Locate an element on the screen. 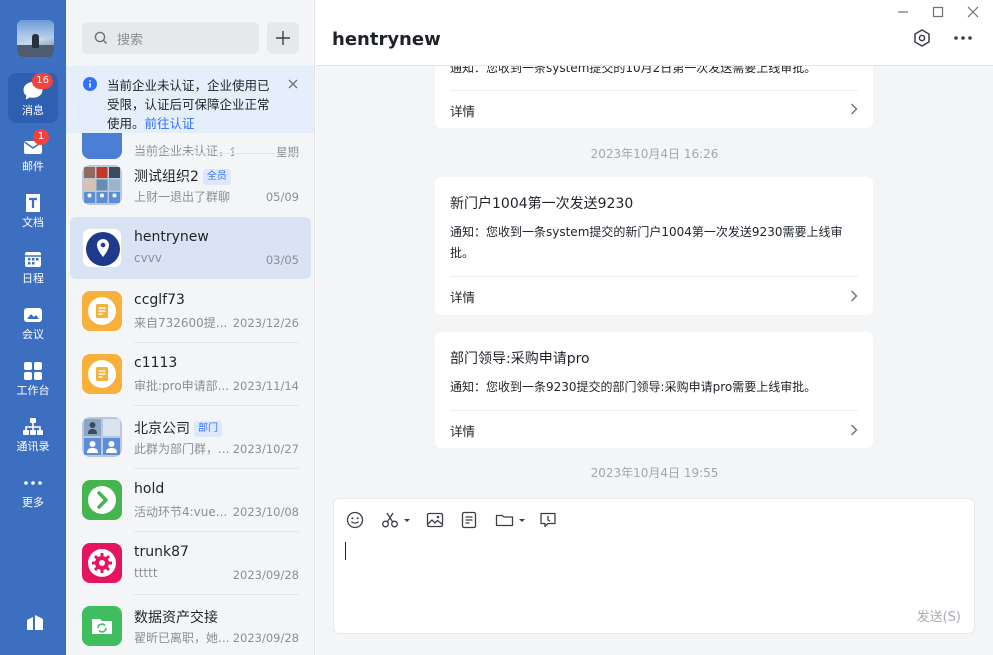 Image resolution: width=993 pixels, height=655 pixels. conversation-item: 数据资产交接 翟昕已离职，她... 2023/09/28 is located at coordinates (190, 625).